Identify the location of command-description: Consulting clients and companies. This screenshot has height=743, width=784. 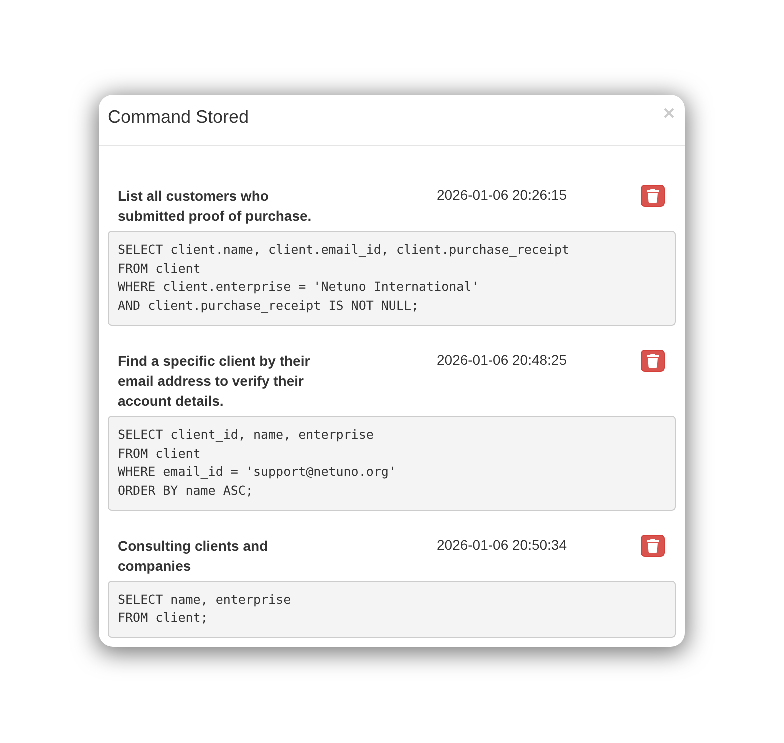
(194, 556).